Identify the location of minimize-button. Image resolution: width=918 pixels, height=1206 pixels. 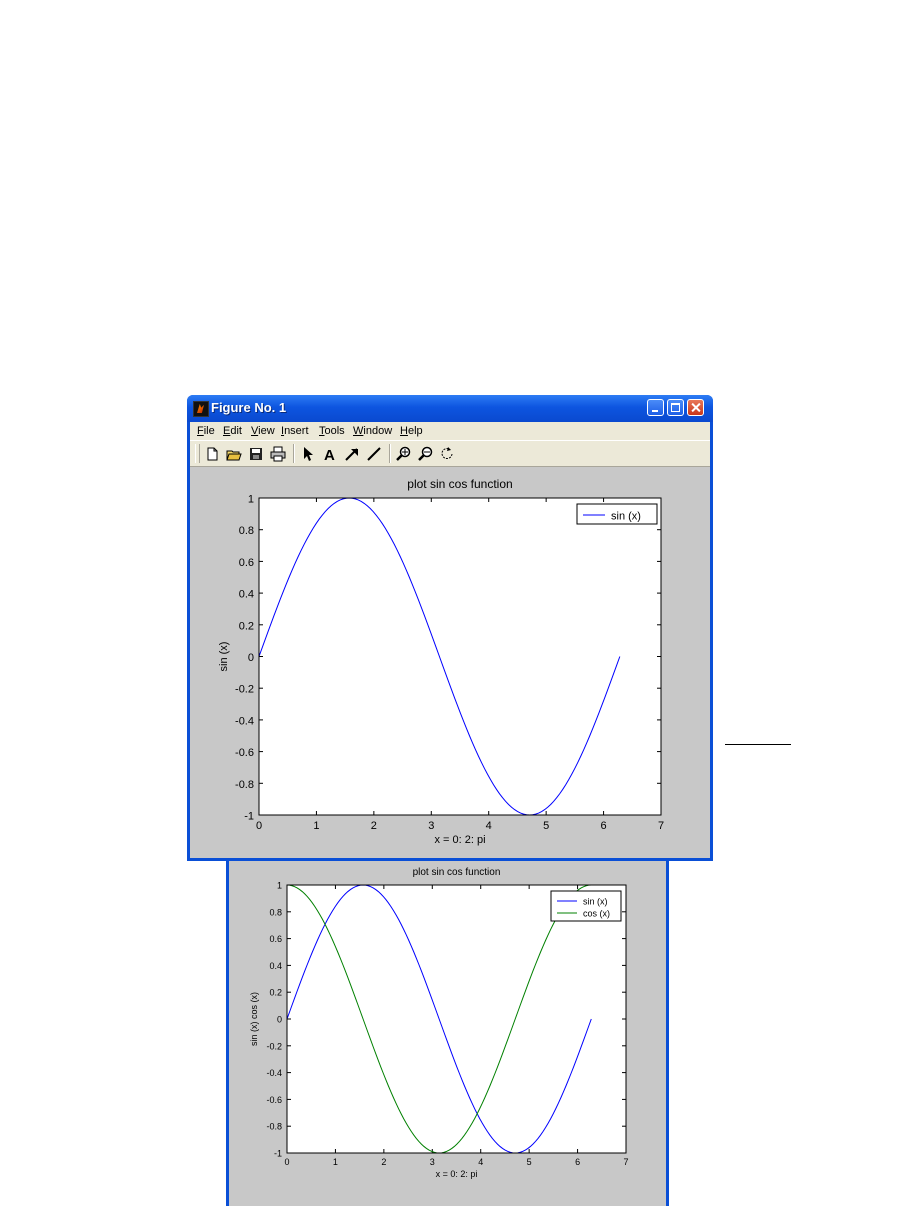
(655, 407).